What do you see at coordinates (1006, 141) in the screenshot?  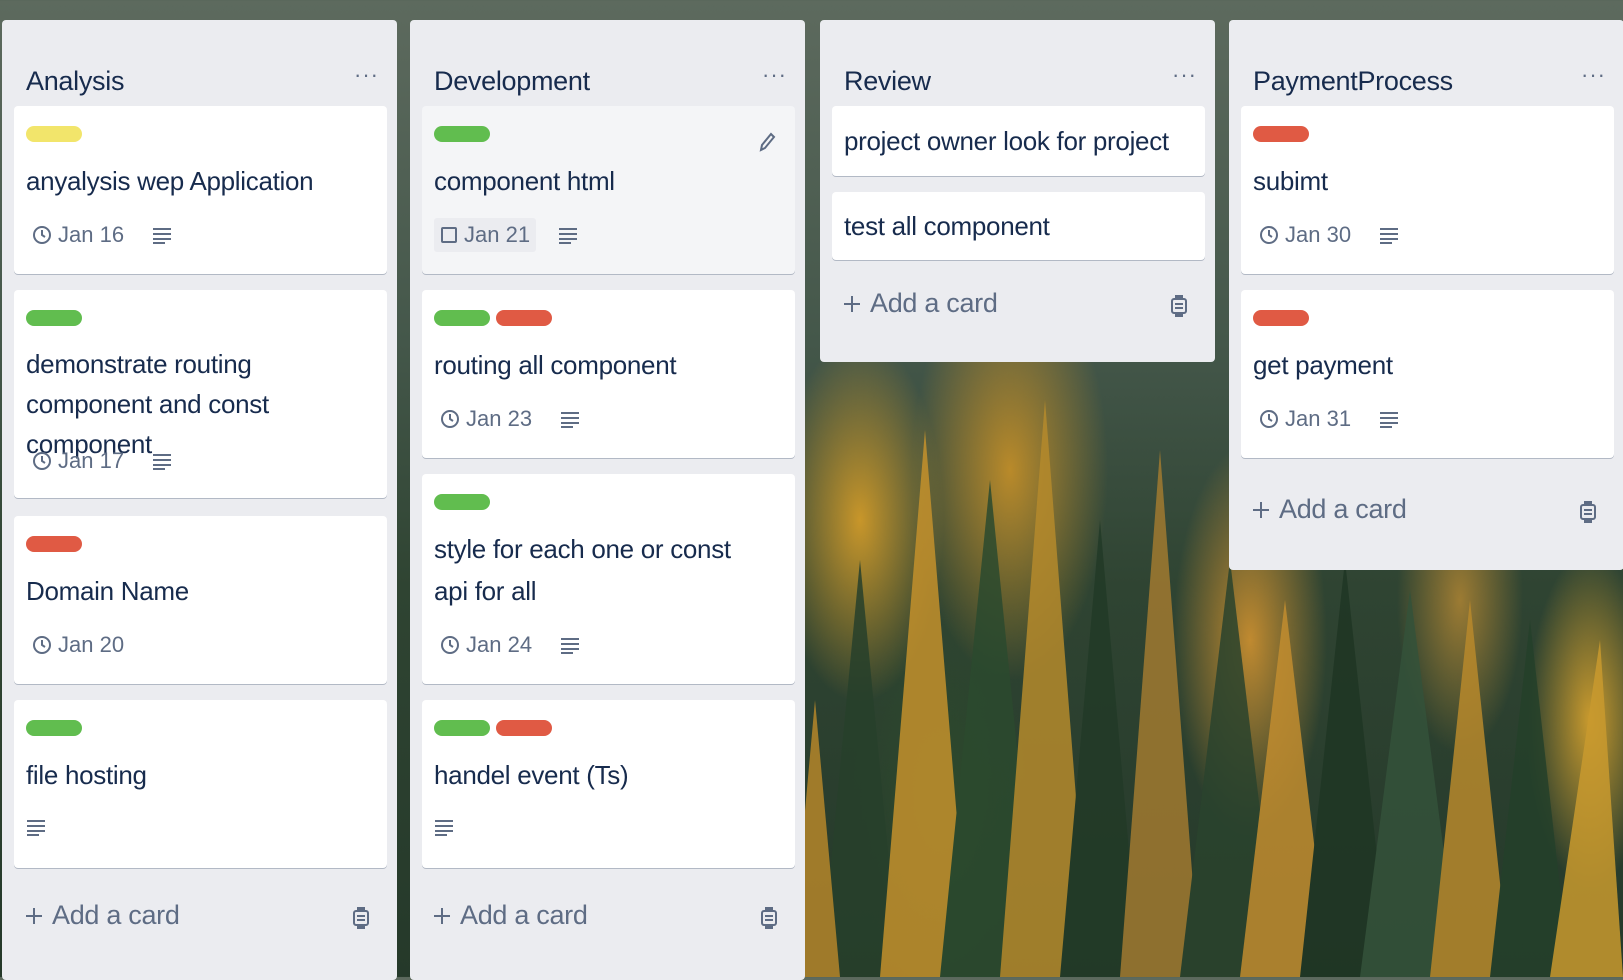 I see `card-title: project owner look for project` at bounding box center [1006, 141].